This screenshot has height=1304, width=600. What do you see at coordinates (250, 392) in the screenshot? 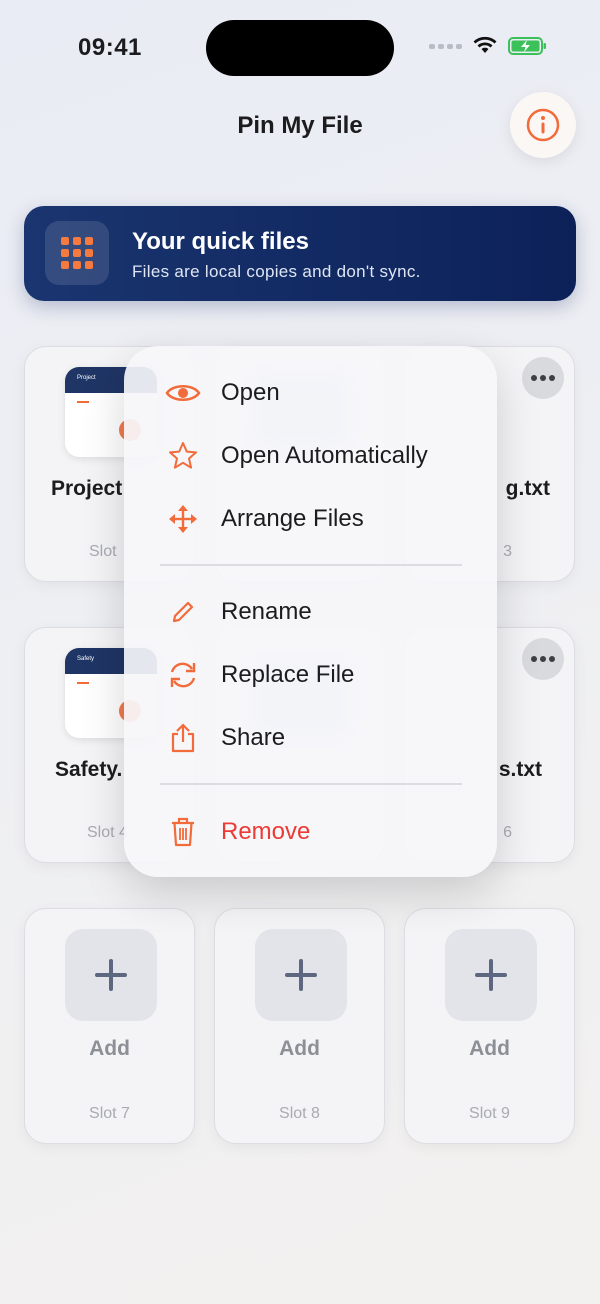
I see `menu-item-label: Open` at bounding box center [250, 392].